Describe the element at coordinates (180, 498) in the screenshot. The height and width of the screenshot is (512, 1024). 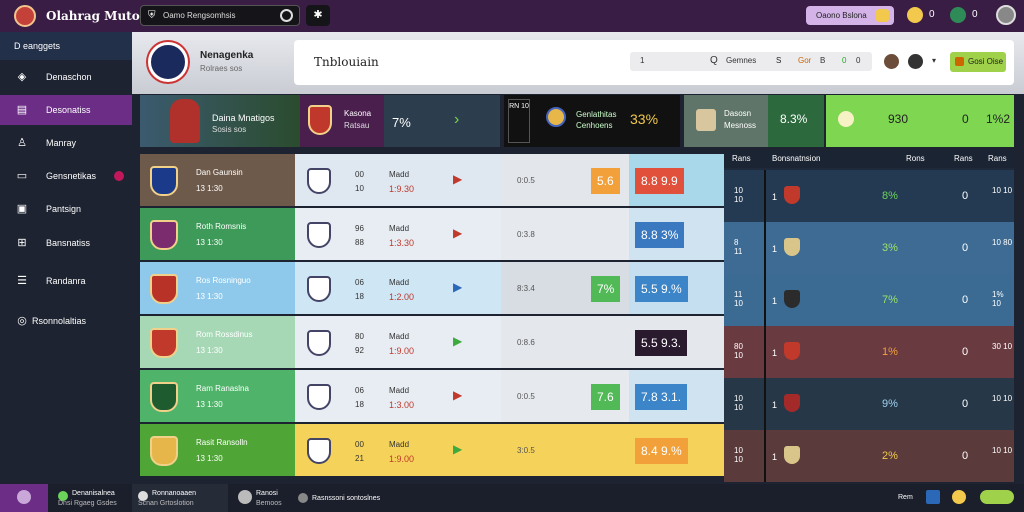
I see `bottom-tab-2: Ronnanoaaen Scnan Grtoslotion` at that location.